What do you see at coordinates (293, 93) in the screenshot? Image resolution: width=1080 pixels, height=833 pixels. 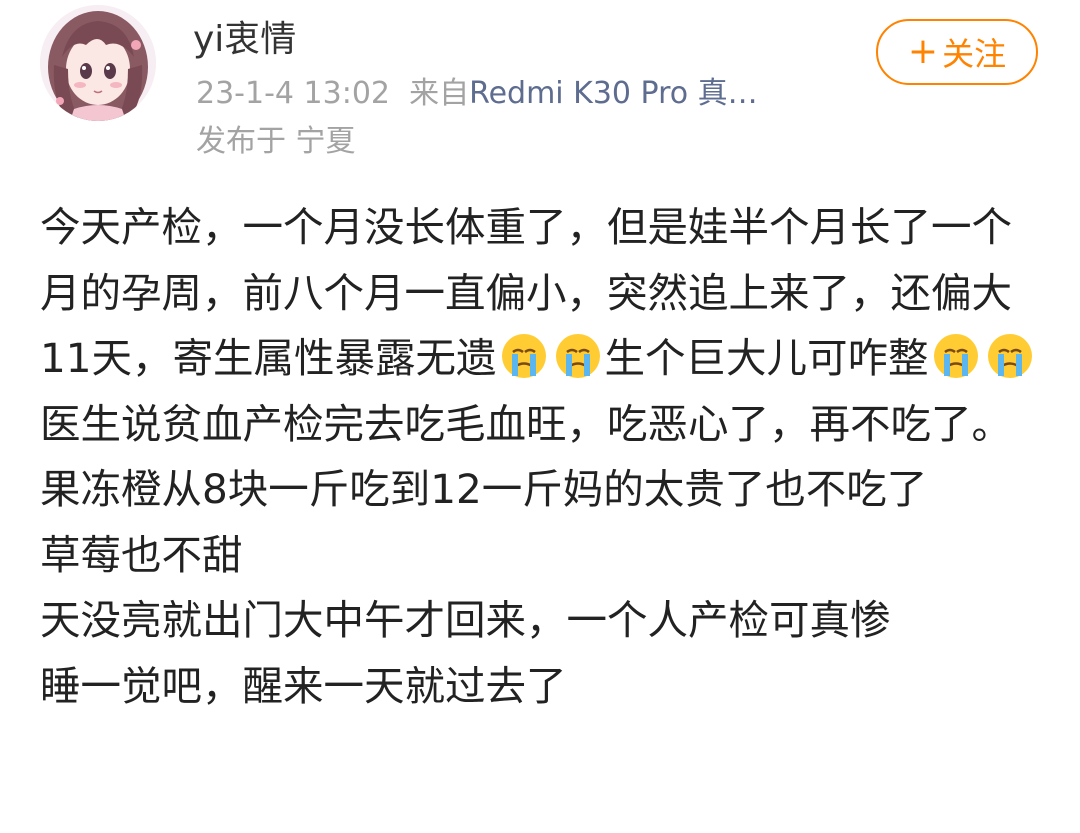 I see `post-time: 23-1-4 13:02` at bounding box center [293, 93].